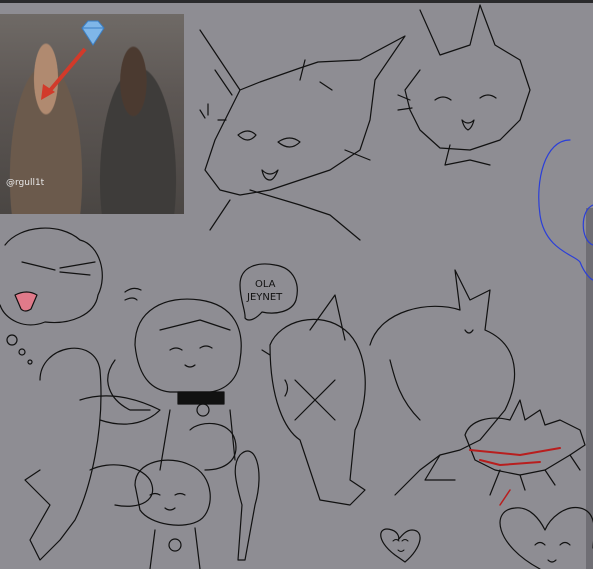 The width and height of the screenshot is (593, 569). What do you see at coordinates (525, 452) in the screenshot?
I see `sketch-spiky-creature` at bounding box center [525, 452].